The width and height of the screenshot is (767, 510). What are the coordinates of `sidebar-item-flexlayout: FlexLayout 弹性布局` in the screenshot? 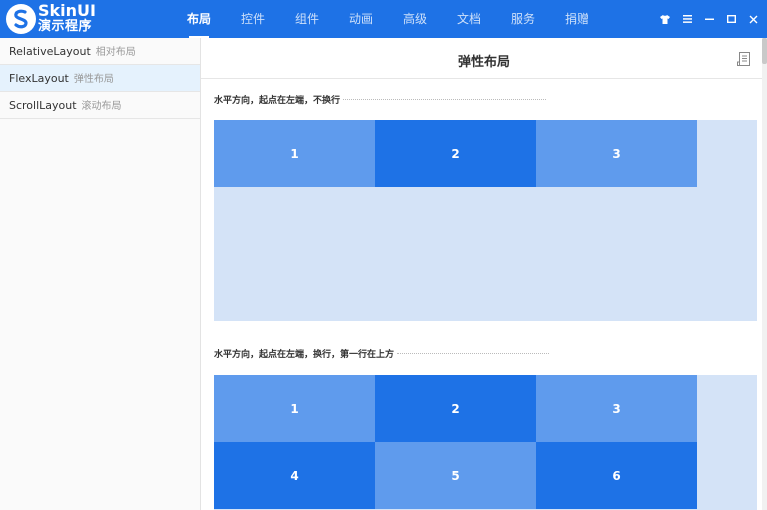 It's located at (100, 78).